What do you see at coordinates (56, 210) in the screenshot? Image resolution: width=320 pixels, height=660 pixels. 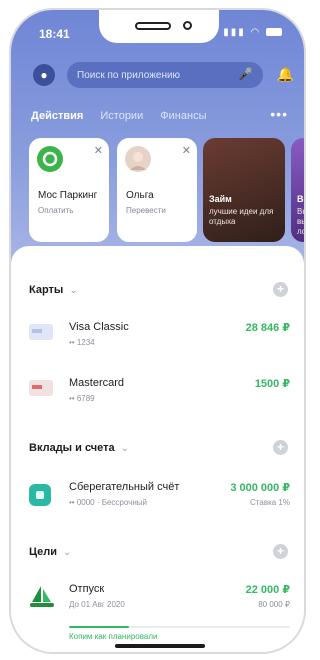 I see `action-subtitle: Оплатить` at bounding box center [56, 210].